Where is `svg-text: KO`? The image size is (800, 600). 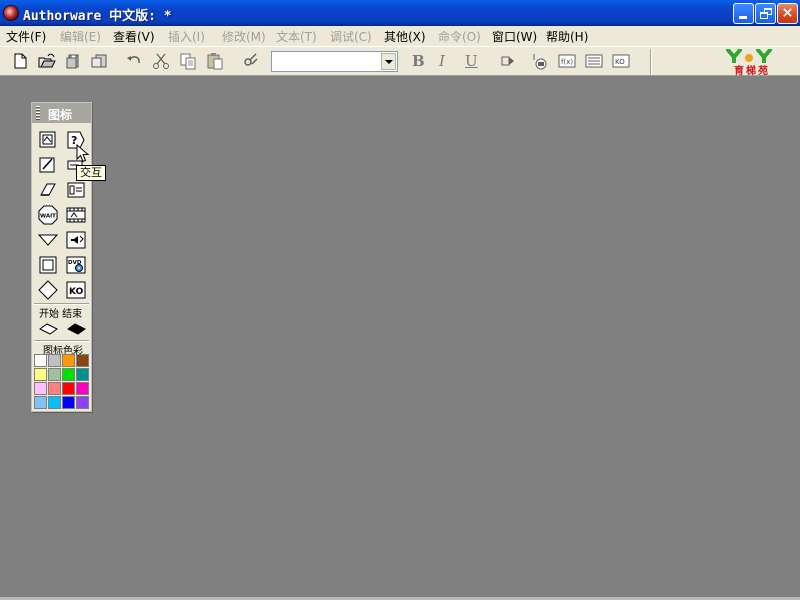 svg-text: KO is located at coordinates (620, 62).